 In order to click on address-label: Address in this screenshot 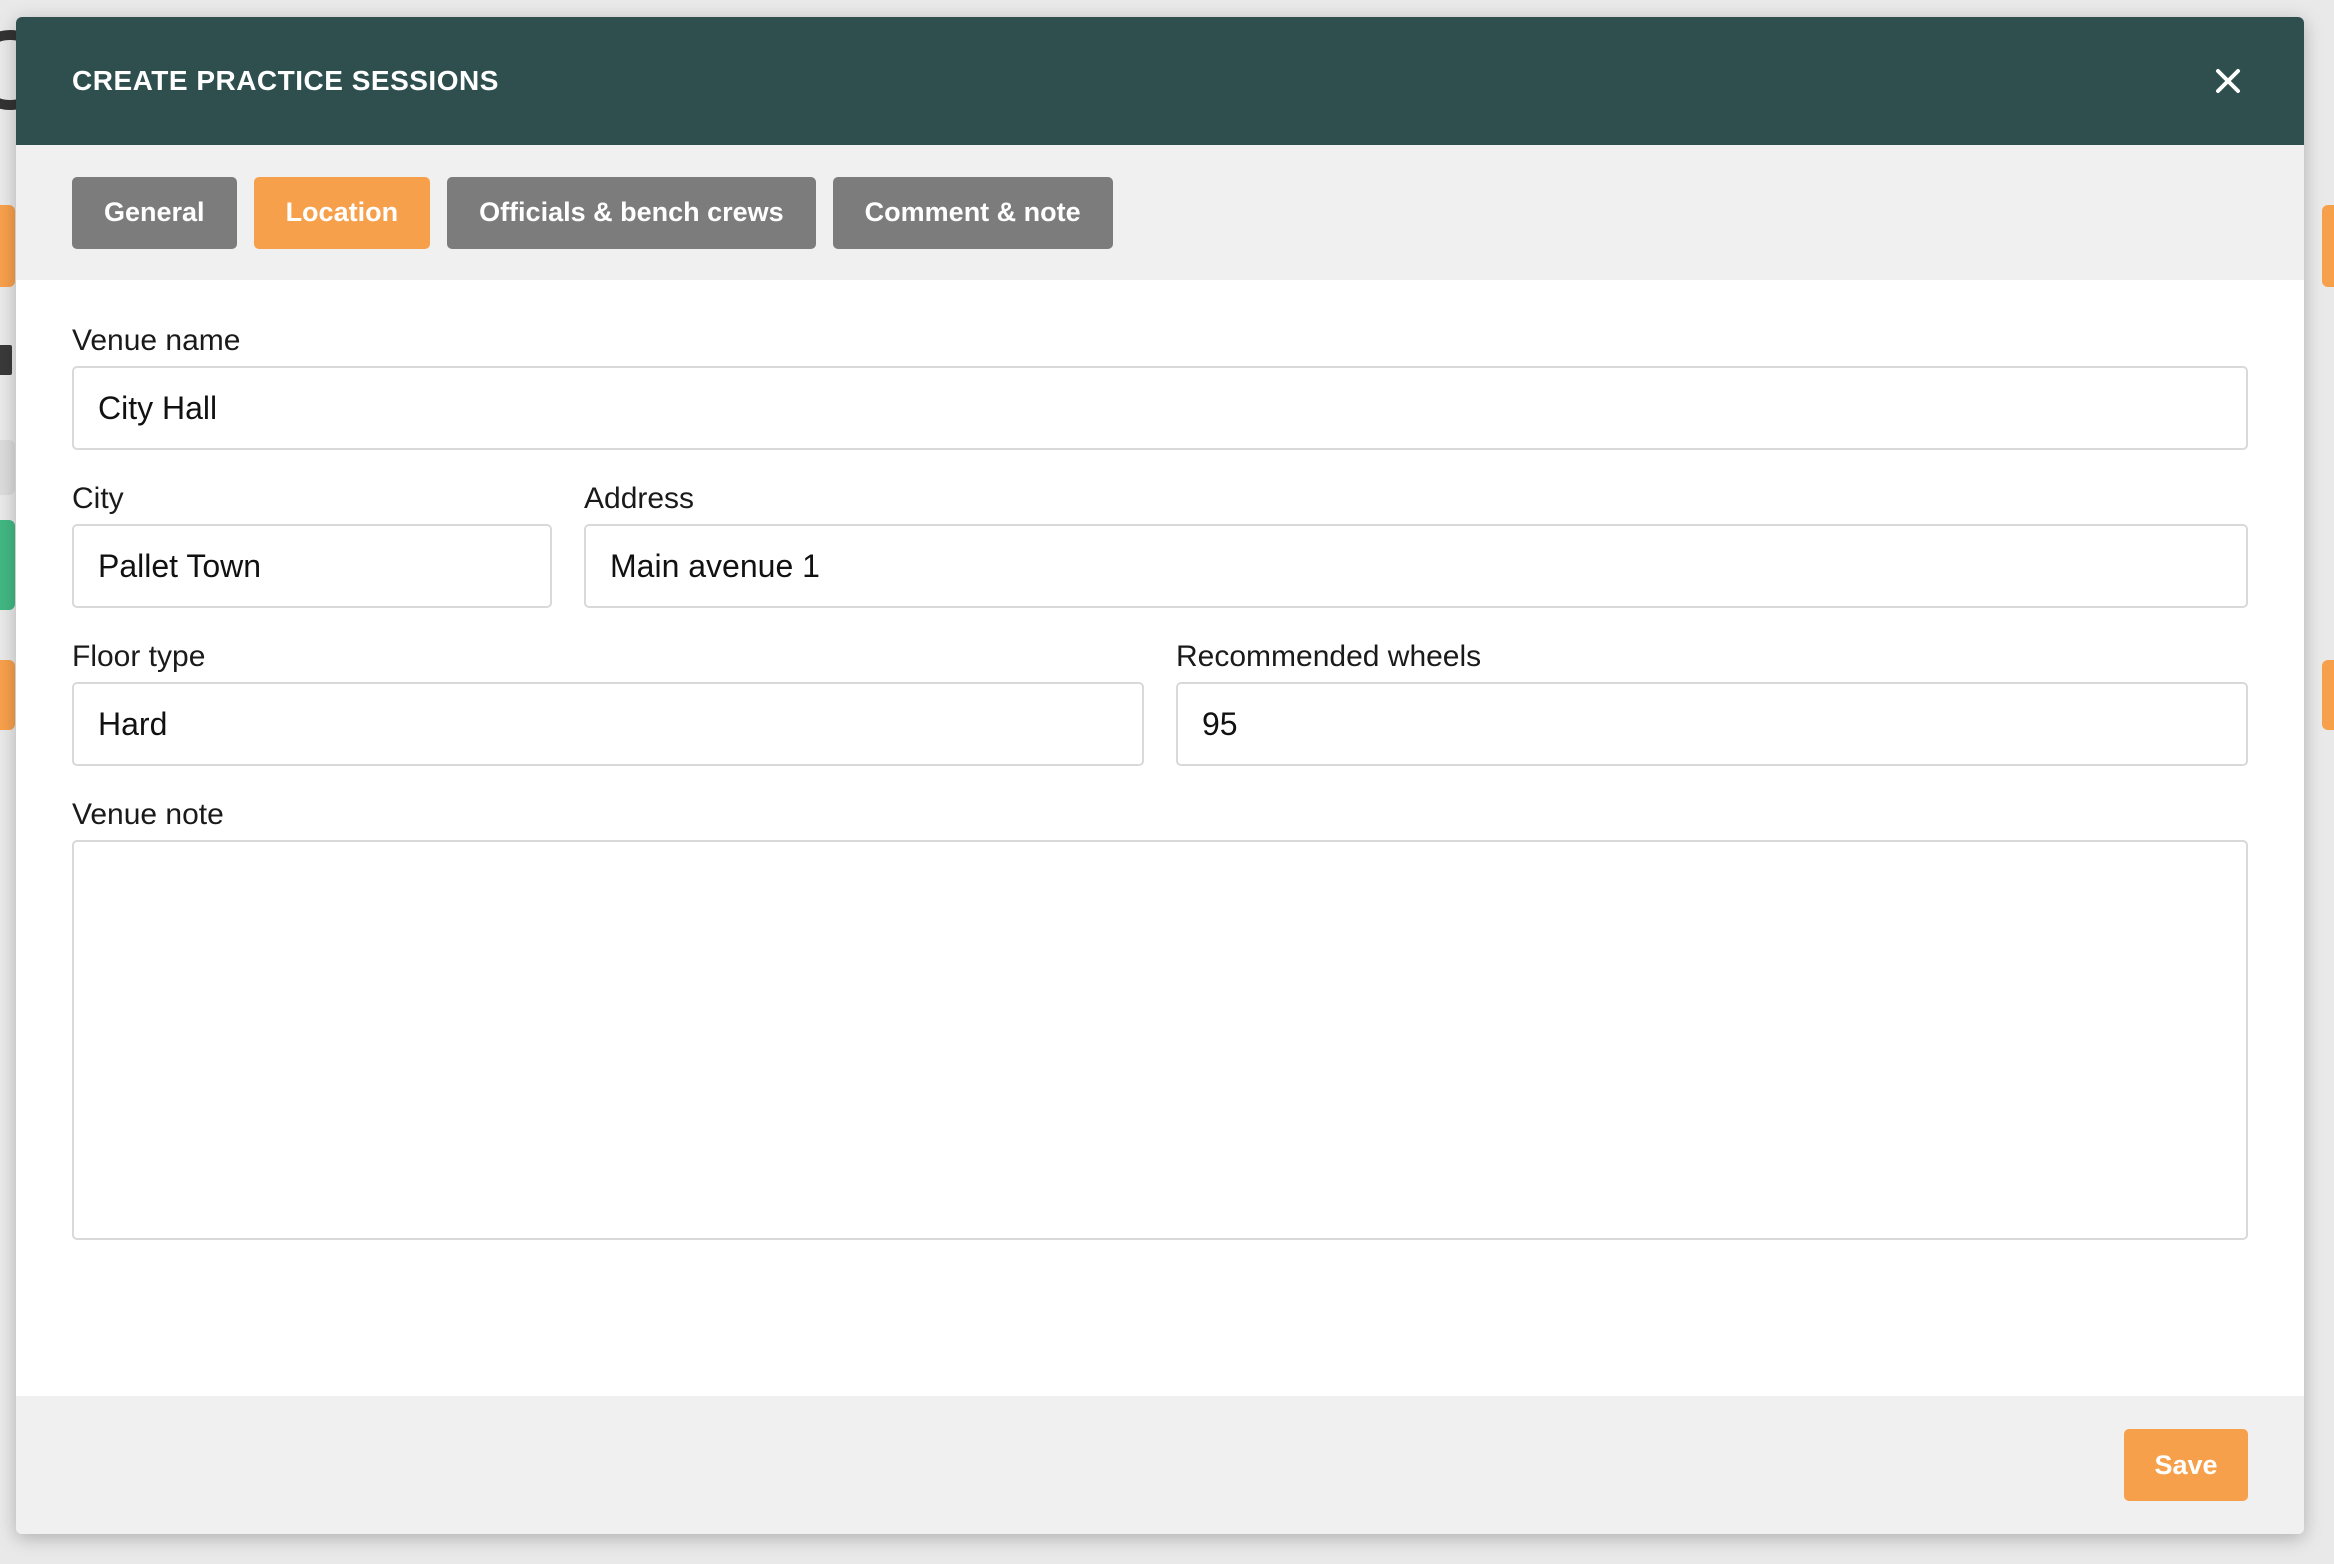, I will do `click(639, 498)`.